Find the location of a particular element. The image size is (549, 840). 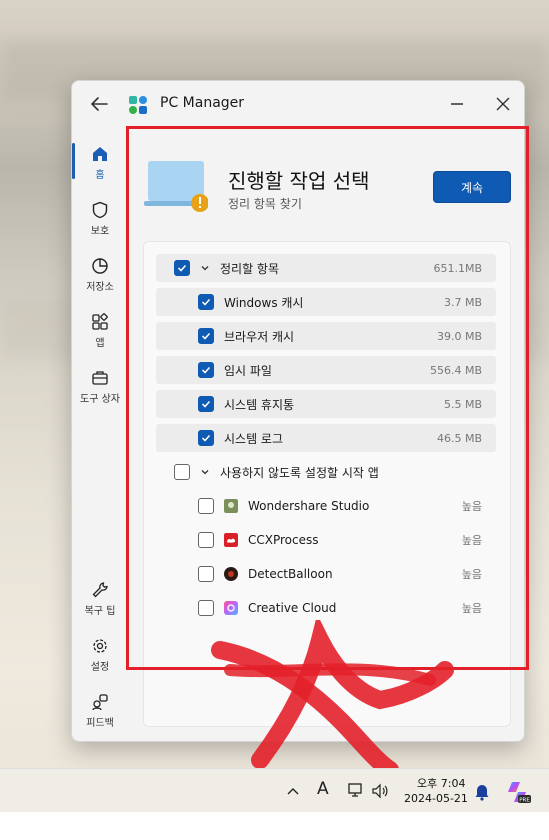

volume-icon is located at coordinates (380, 791).